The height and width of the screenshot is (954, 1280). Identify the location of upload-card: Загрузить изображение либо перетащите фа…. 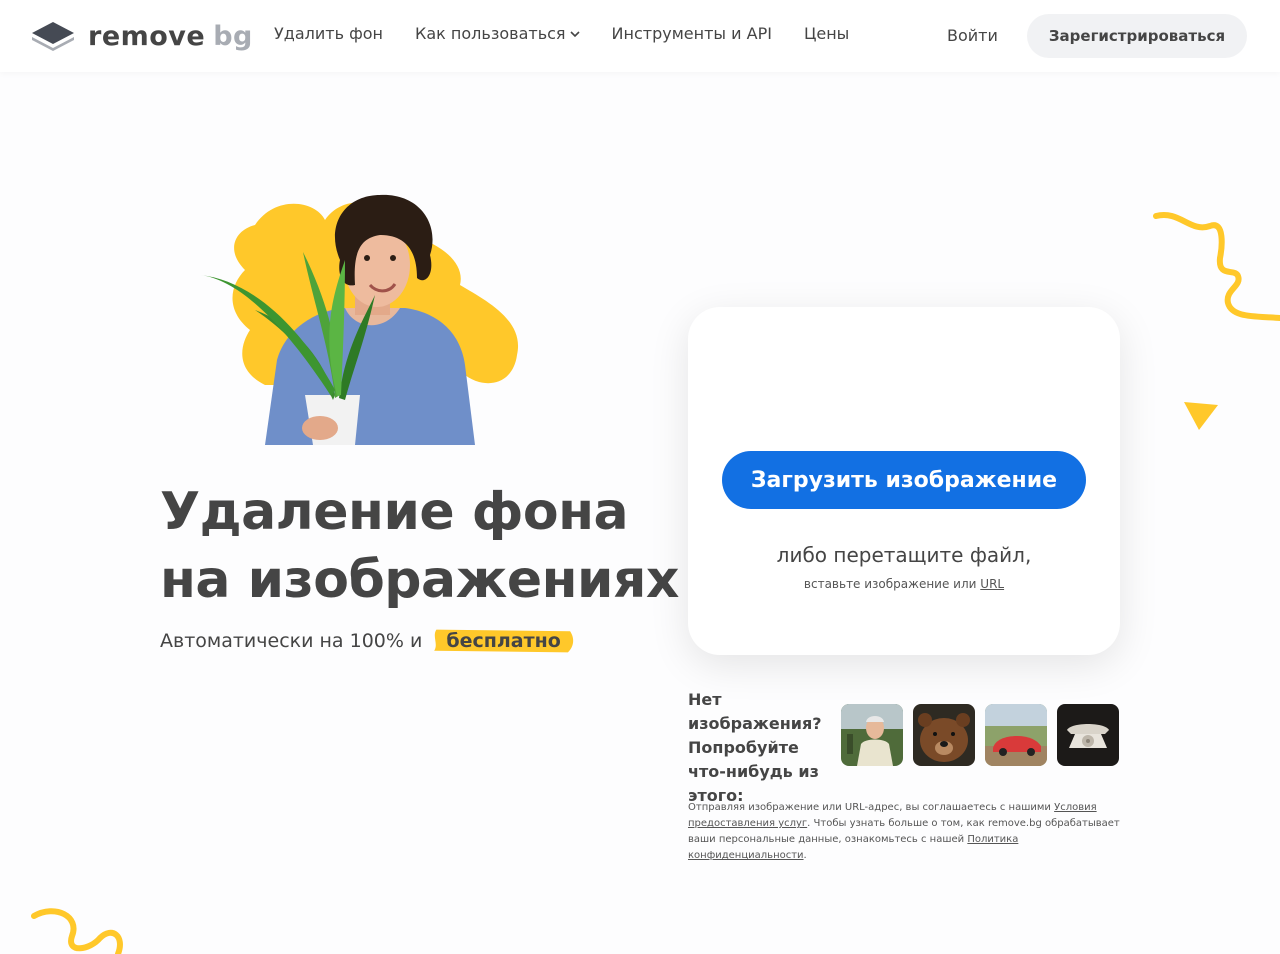
(904, 481).